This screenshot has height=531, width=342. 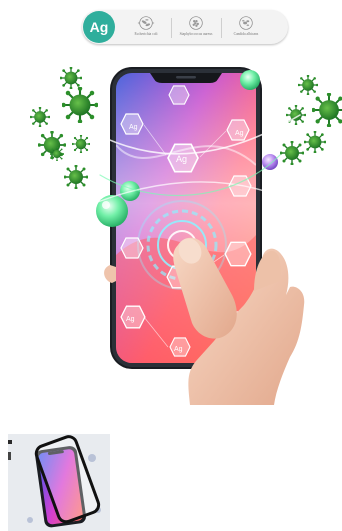 I want to click on staph-label: Staphylococcus aureus, so click(x=196, y=34).